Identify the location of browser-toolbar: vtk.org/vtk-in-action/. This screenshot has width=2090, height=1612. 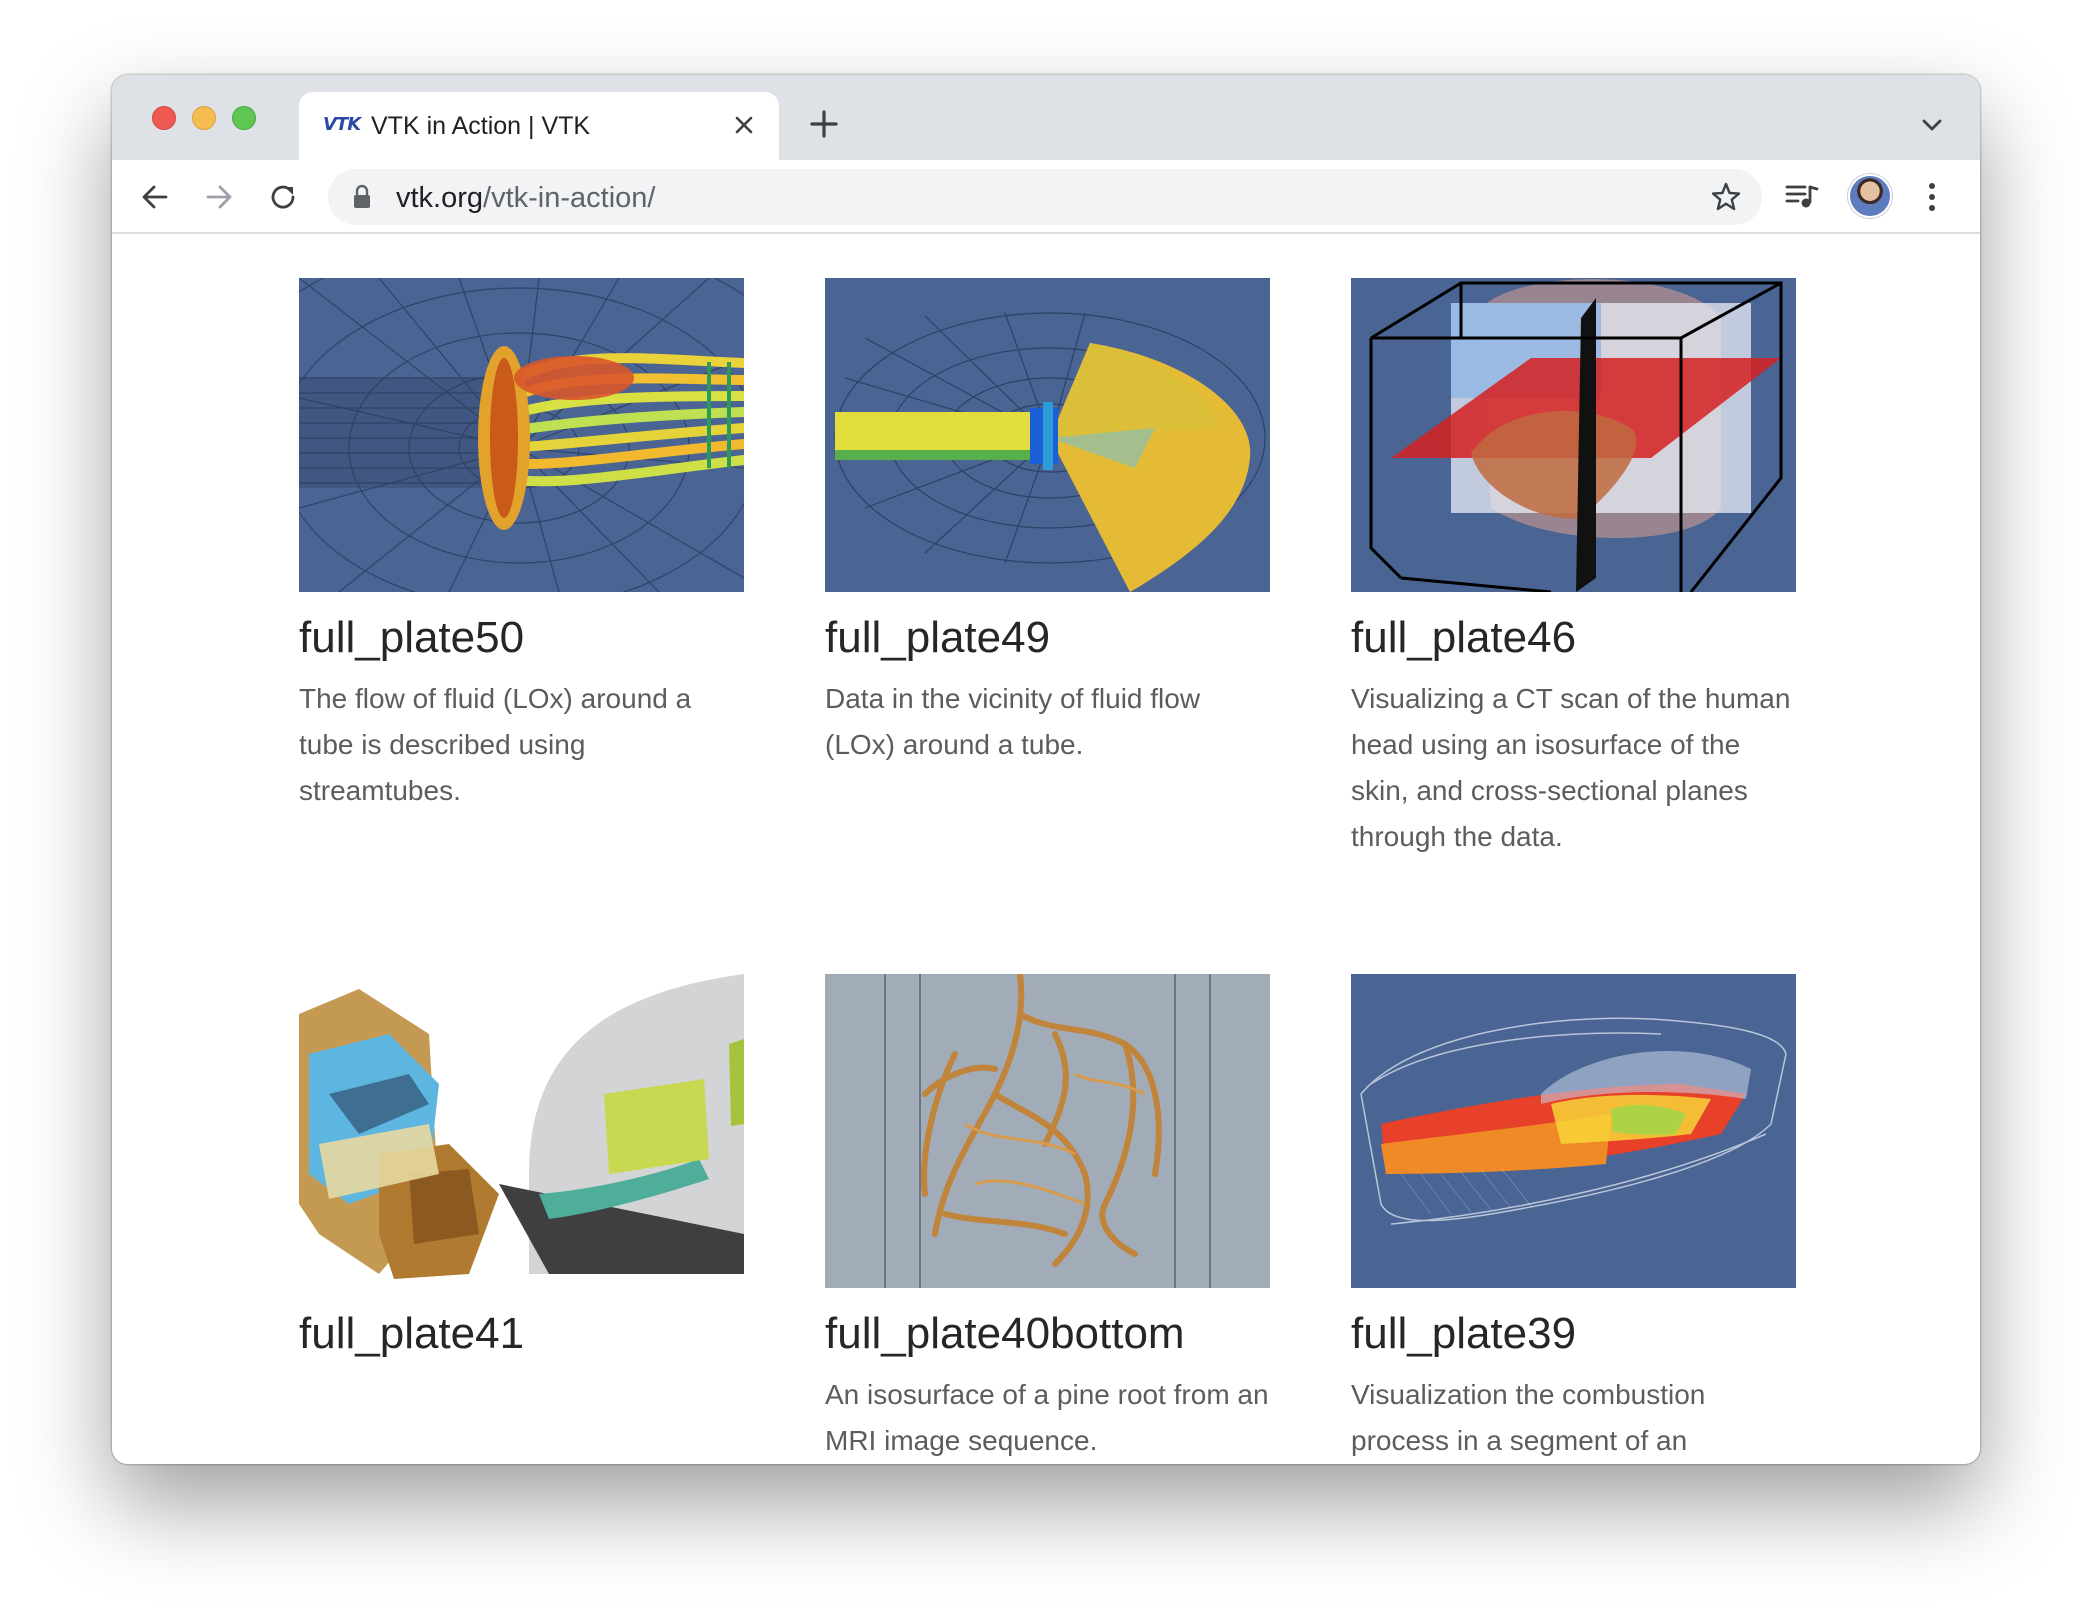
(1046, 197).